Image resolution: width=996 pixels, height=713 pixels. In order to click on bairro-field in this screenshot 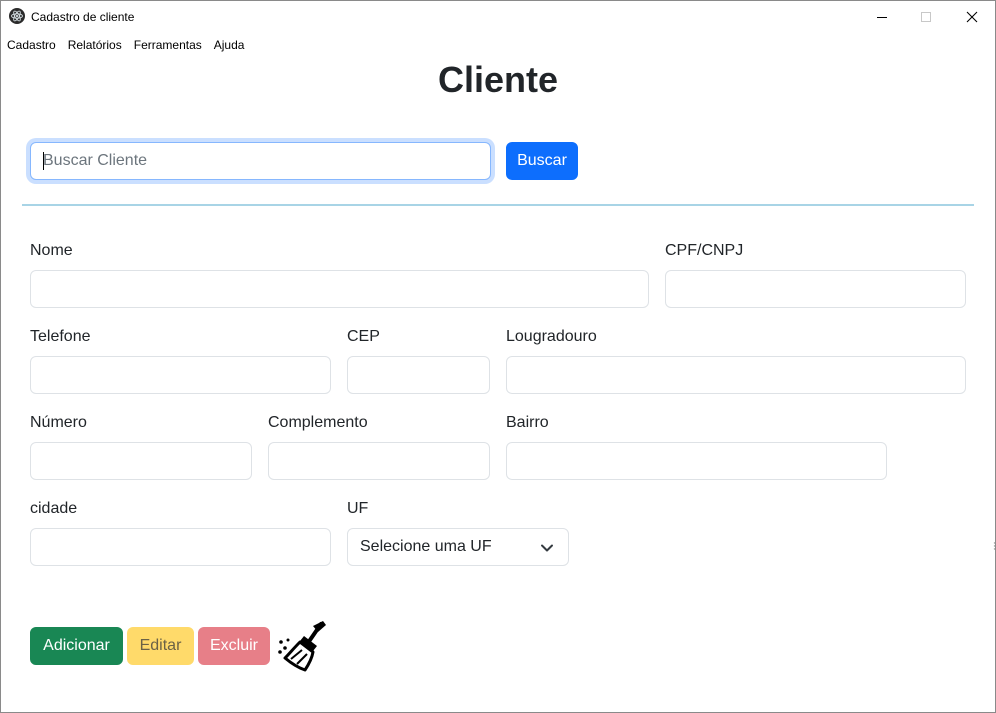, I will do `click(696, 461)`.